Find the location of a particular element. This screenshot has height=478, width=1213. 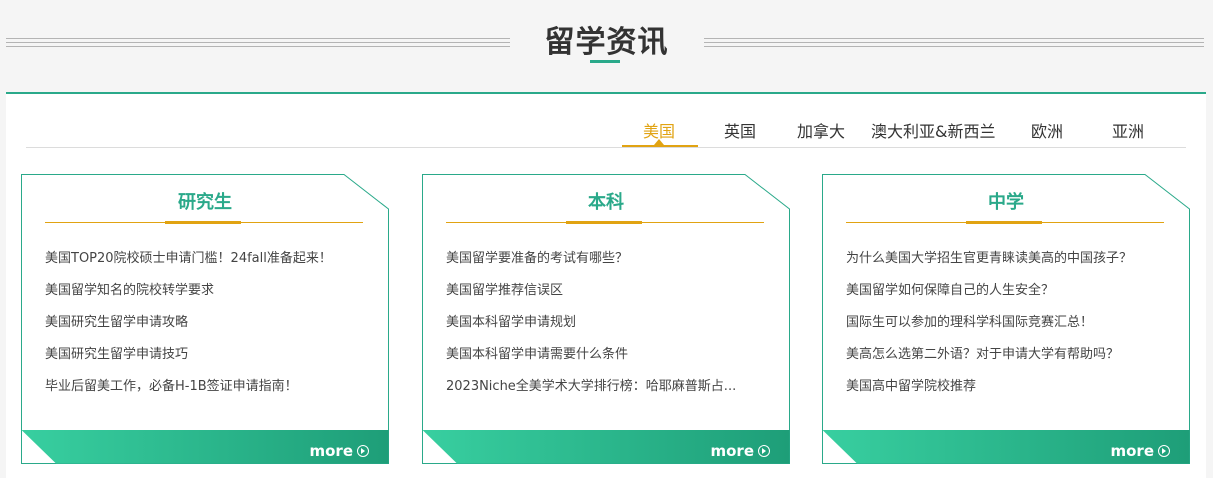

news-link: 美国高中留学院校推荐 is located at coordinates (1006, 394).